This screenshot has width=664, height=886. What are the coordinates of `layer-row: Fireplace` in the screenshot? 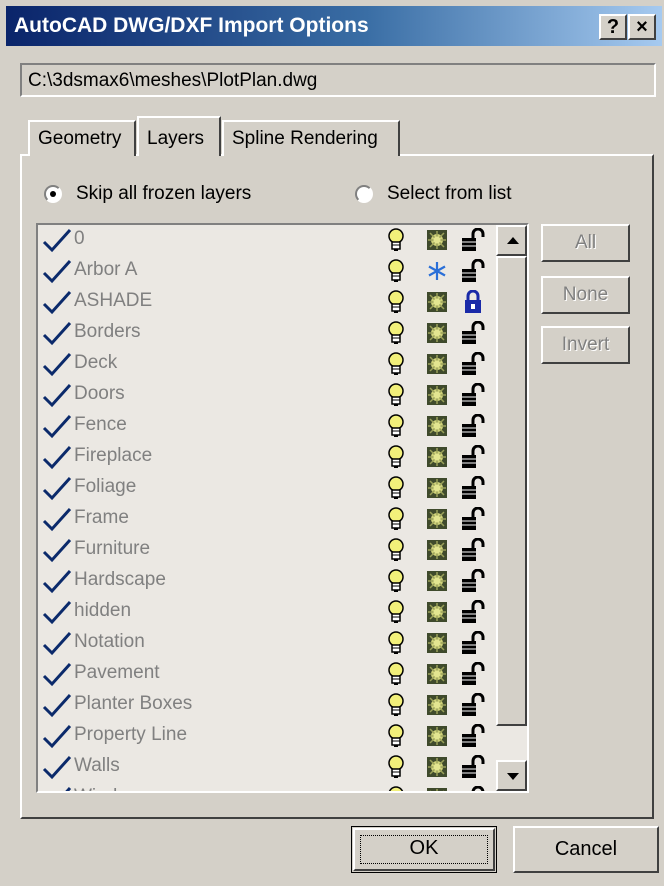 It's located at (267, 457).